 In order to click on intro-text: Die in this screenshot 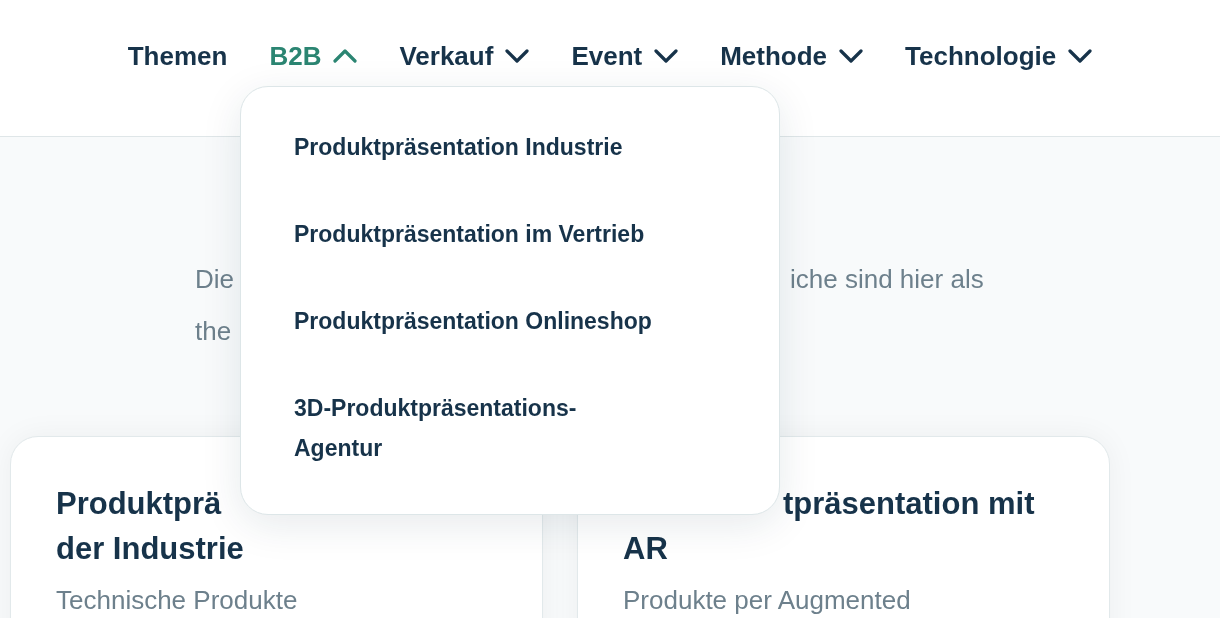, I will do `click(214, 279)`.